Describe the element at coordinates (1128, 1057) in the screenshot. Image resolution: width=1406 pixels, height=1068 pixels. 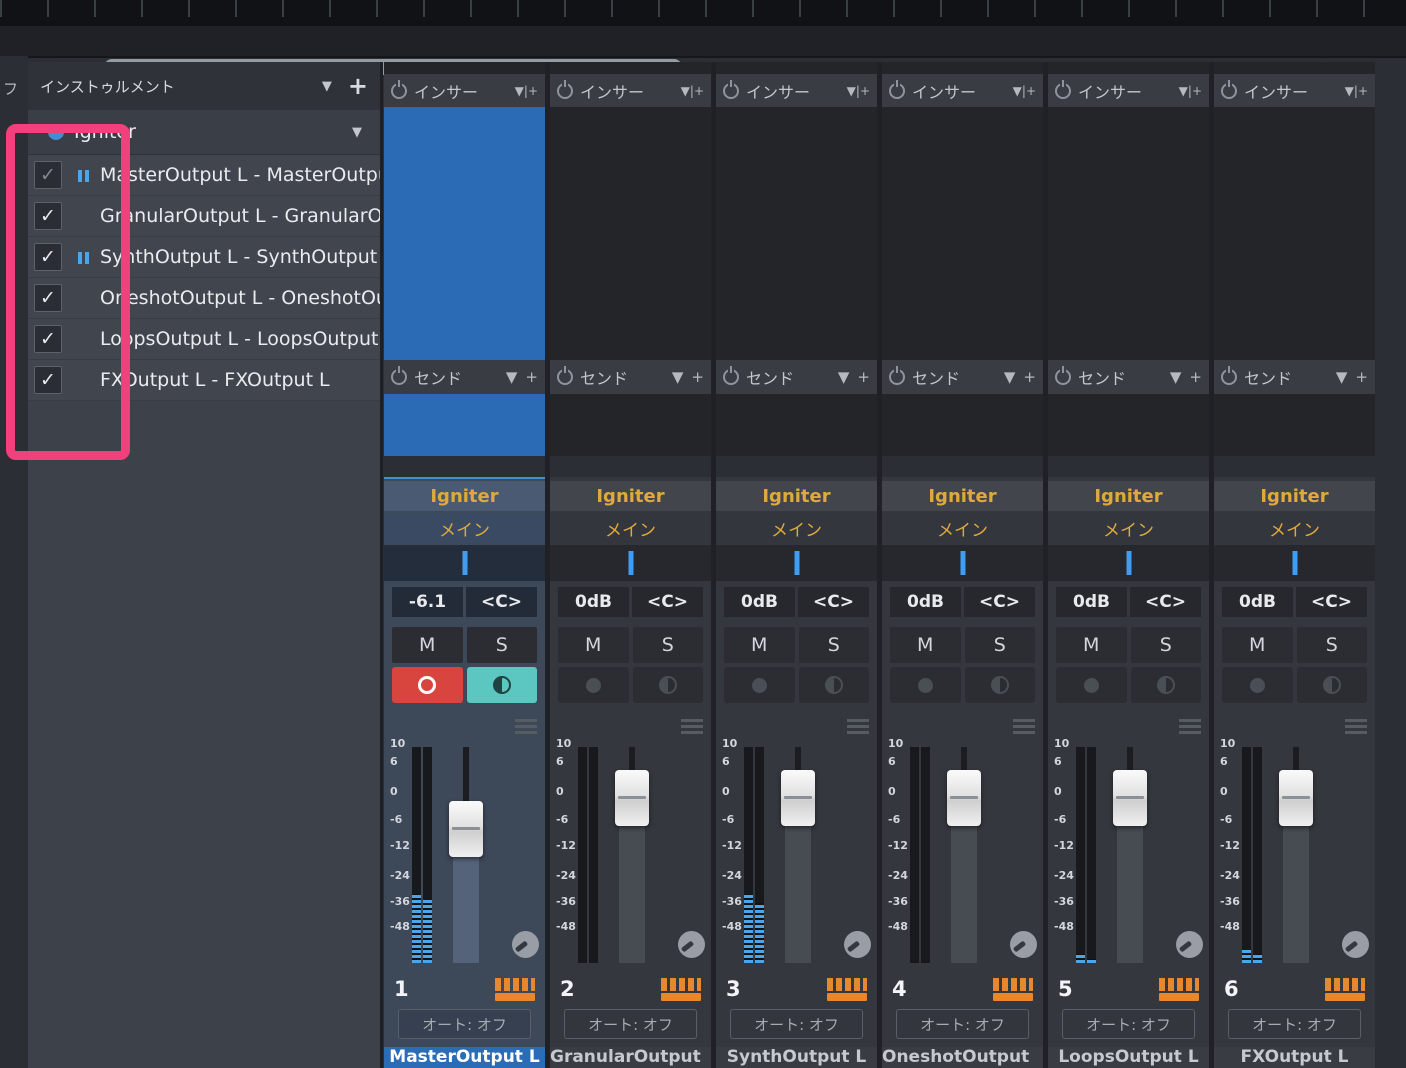
I see `channel-name-label: LoopsOutput L` at that location.